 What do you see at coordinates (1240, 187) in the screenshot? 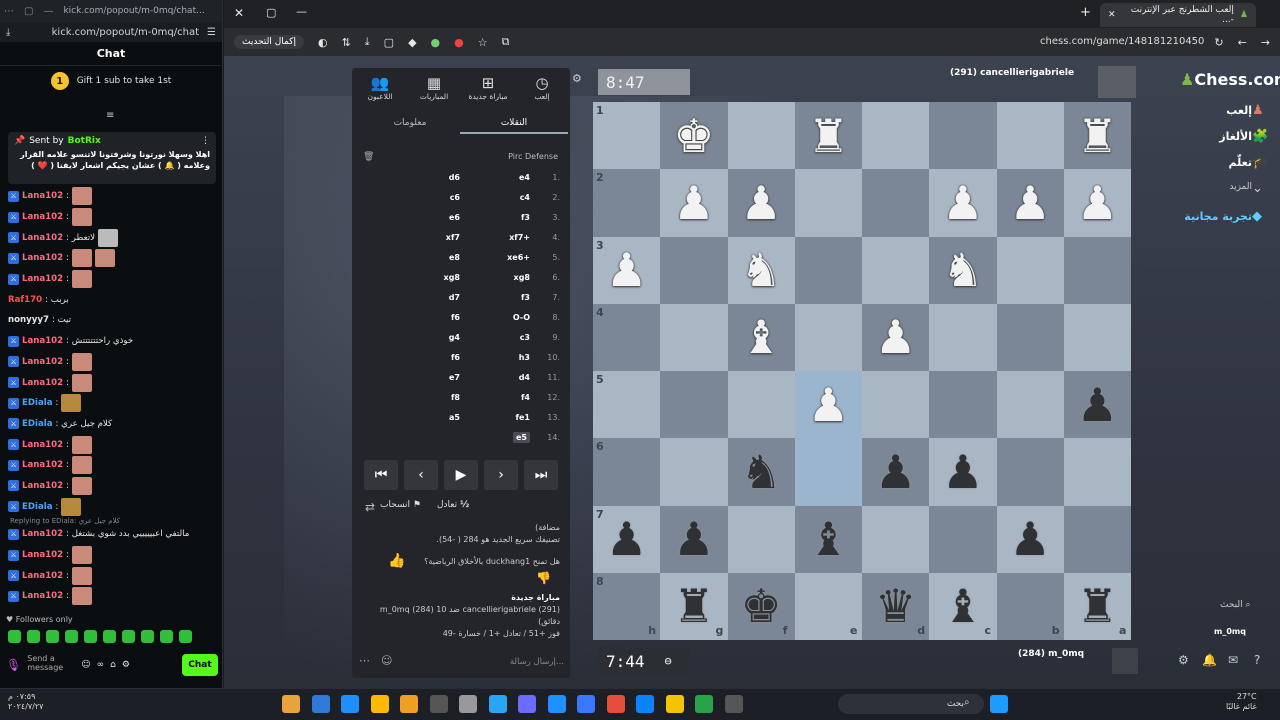
I see `sidebar-item: المزيد` at bounding box center [1240, 187].